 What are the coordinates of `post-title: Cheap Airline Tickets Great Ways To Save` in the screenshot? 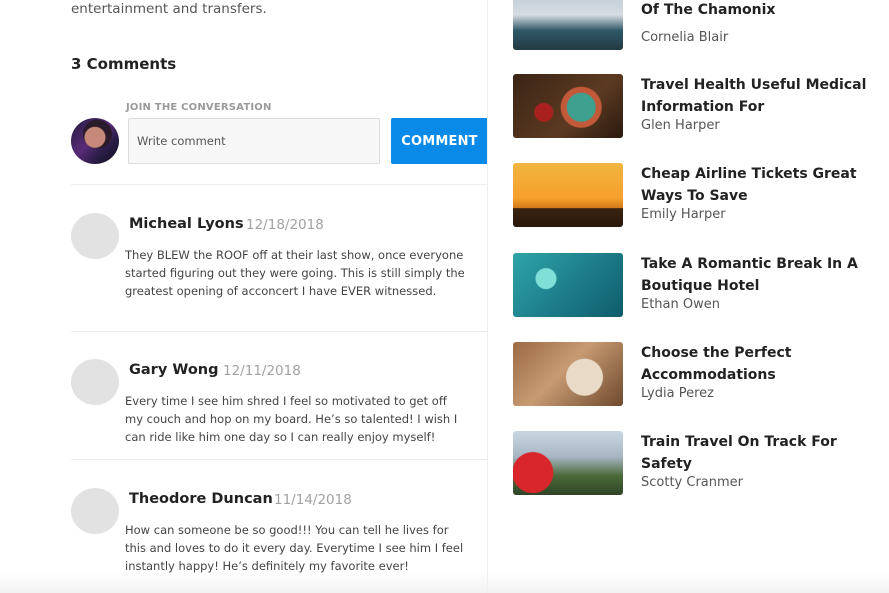 It's located at (761, 185).